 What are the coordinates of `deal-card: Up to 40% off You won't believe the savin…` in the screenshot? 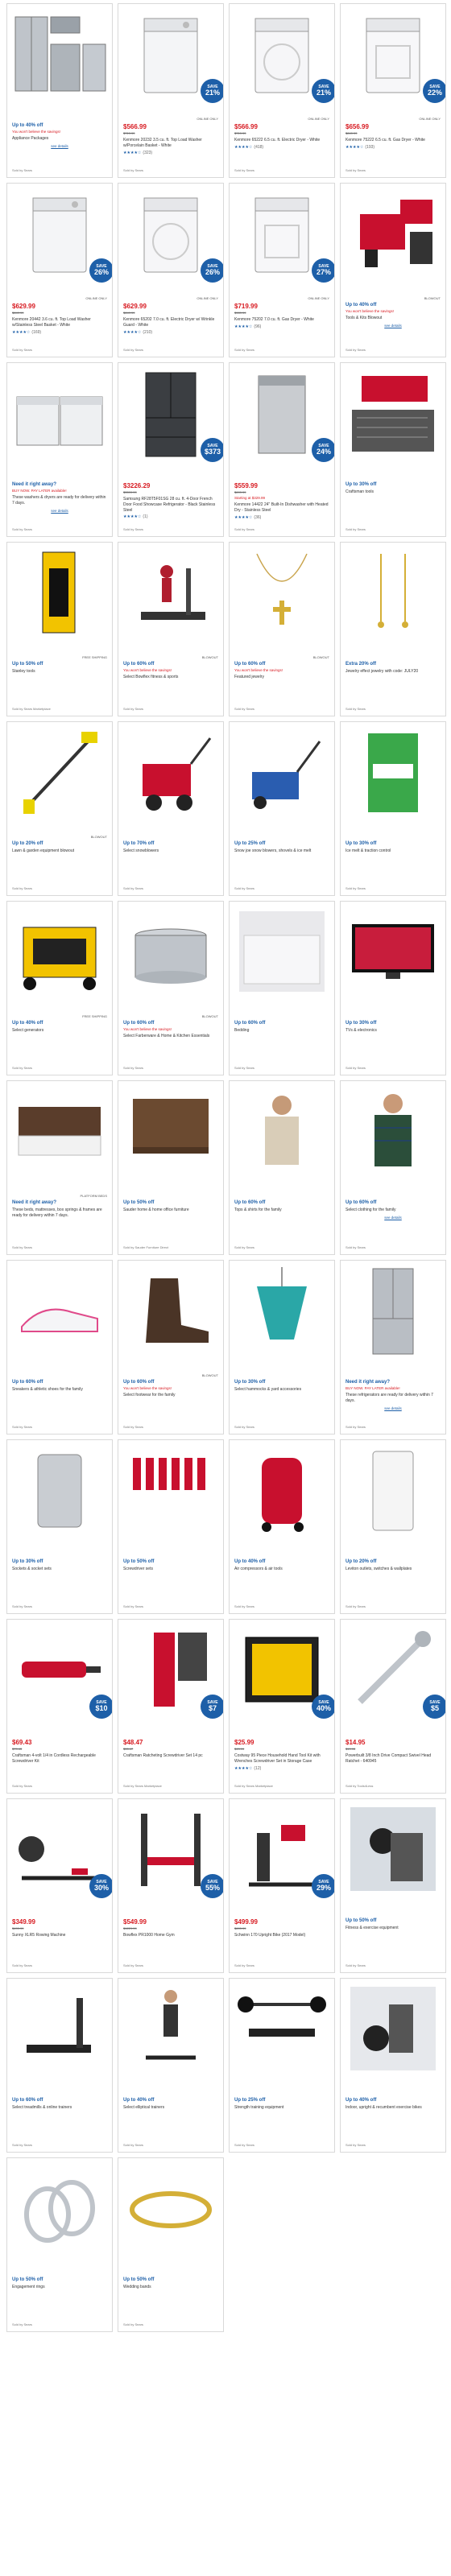 It's located at (59, 90).